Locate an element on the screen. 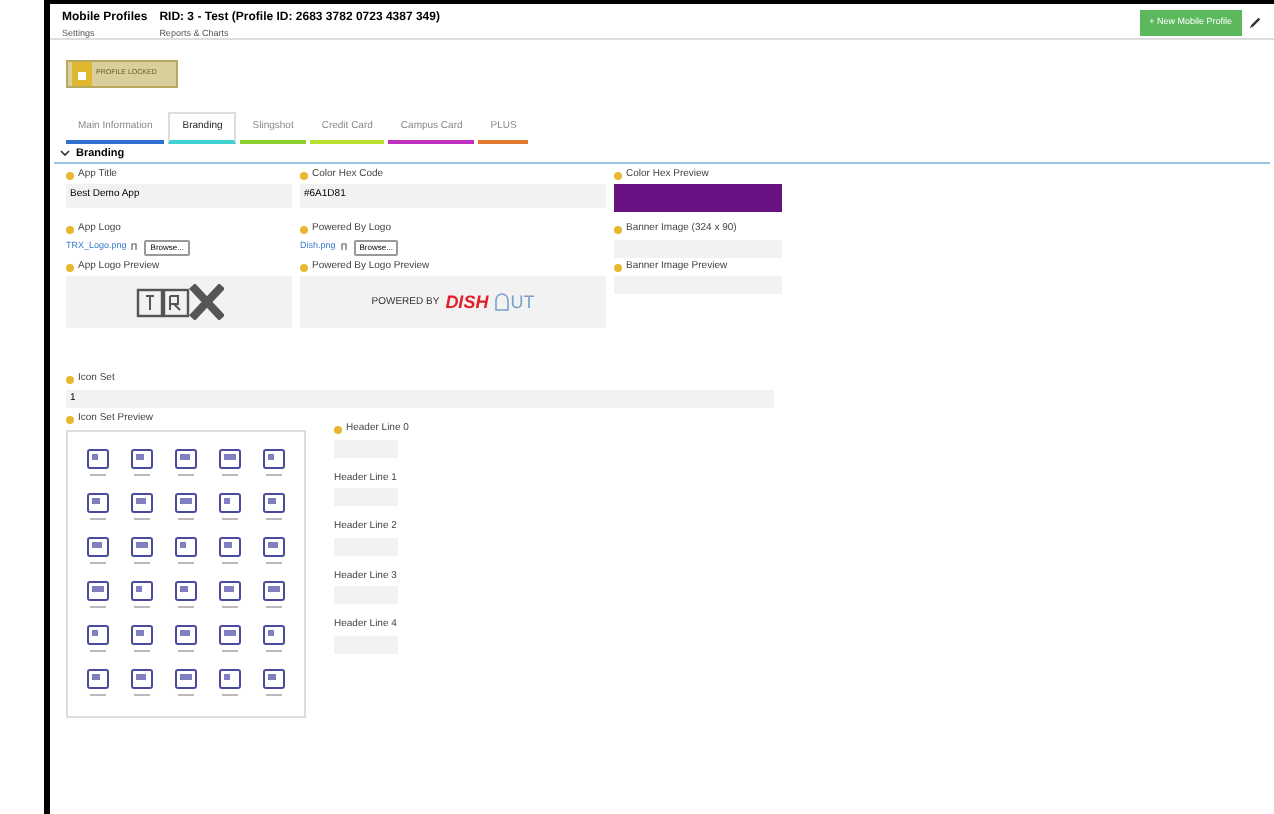 The width and height of the screenshot is (1274, 814). dish-cover-icon is located at coordinates (502, 302).